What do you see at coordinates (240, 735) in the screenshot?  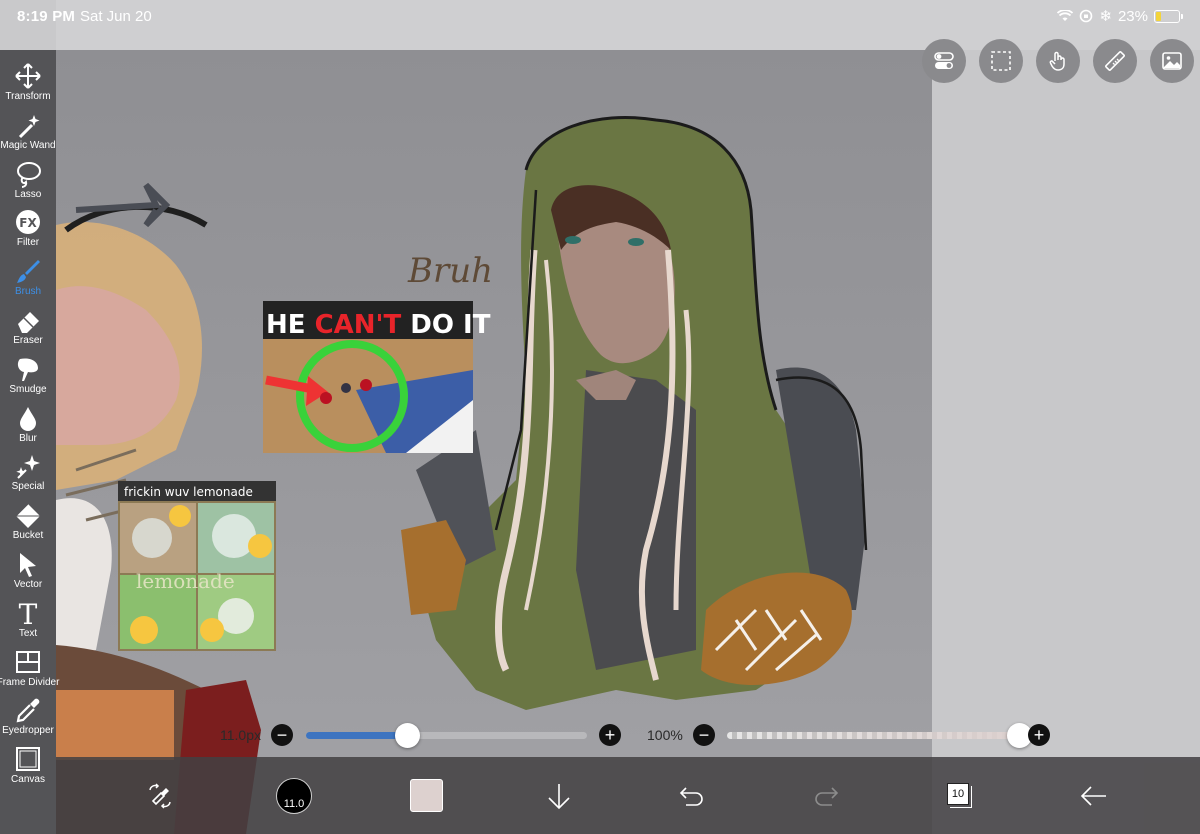 I see `brush-size-value: 11.0px` at bounding box center [240, 735].